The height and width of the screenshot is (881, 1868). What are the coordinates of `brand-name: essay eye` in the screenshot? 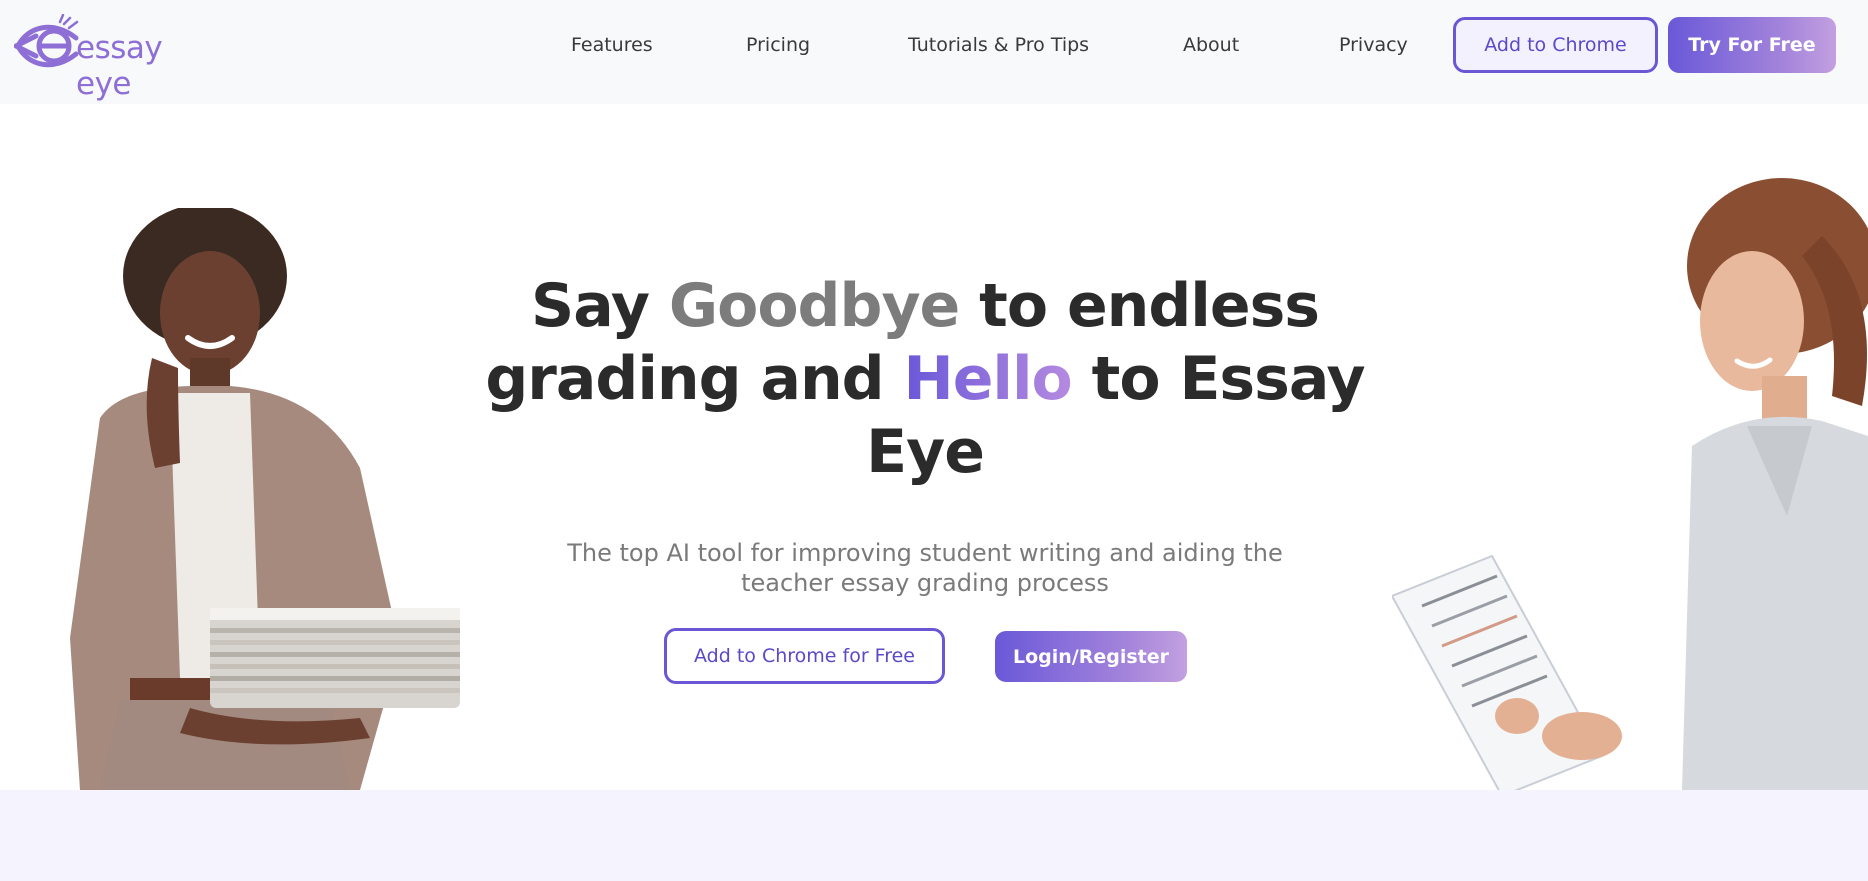 It's located at (119, 66).